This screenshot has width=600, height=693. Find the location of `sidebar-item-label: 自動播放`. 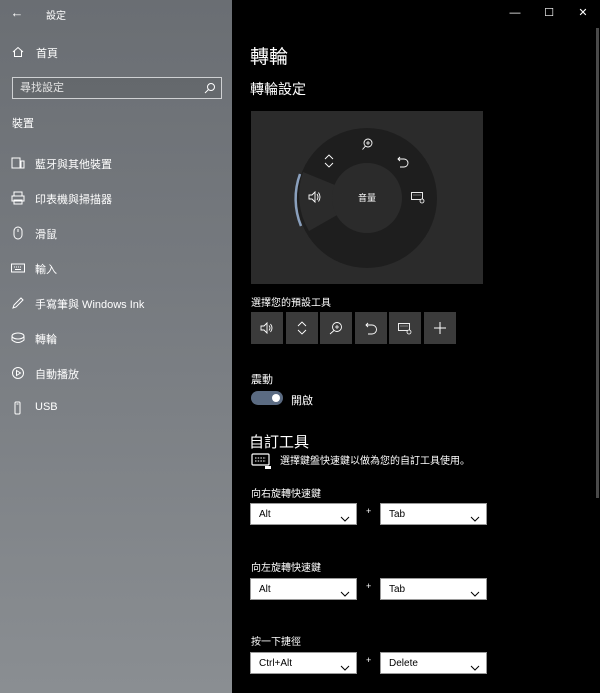

sidebar-item-label: 自動播放 is located at coordinates (57, 375).